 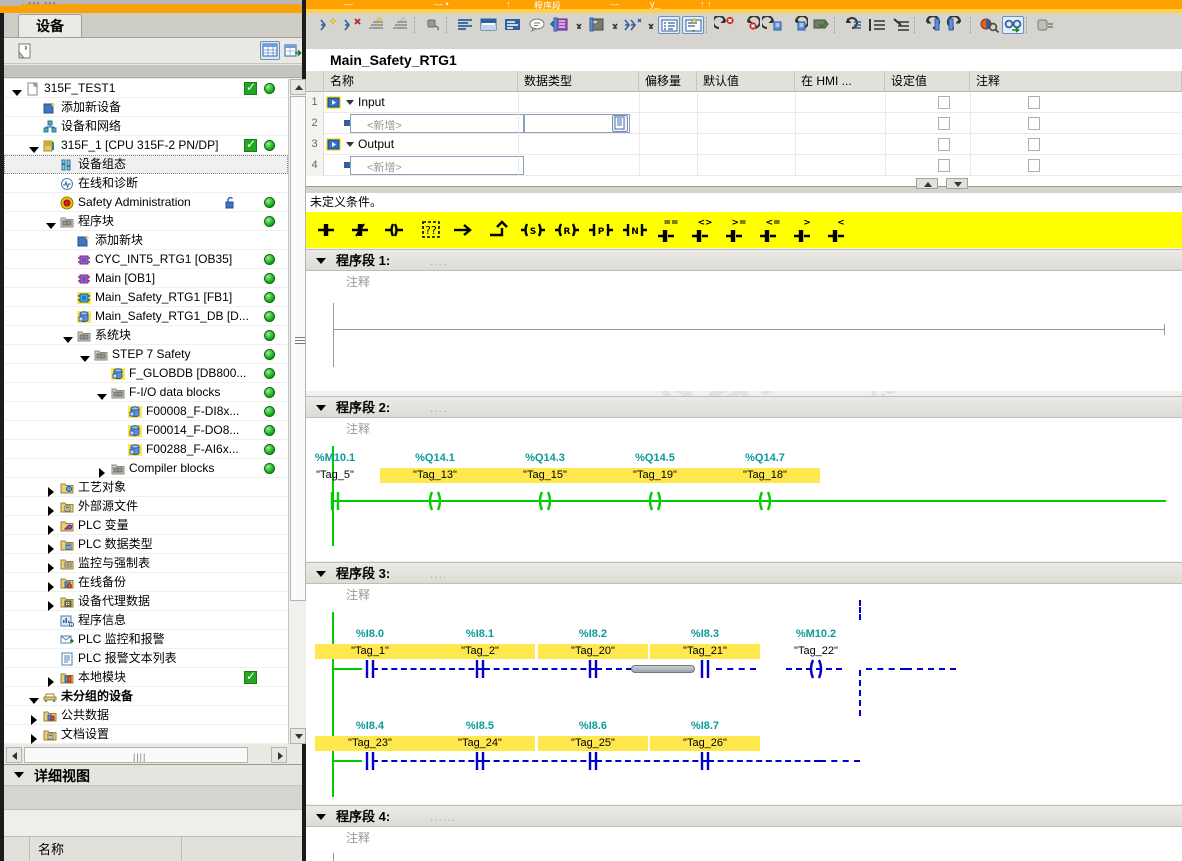 What do you see at coordinates (146, 259) in the screenshot?
I see `tree-item: CYC_INT5_RTG1 [OB35]` at bounding box center [146, 259].